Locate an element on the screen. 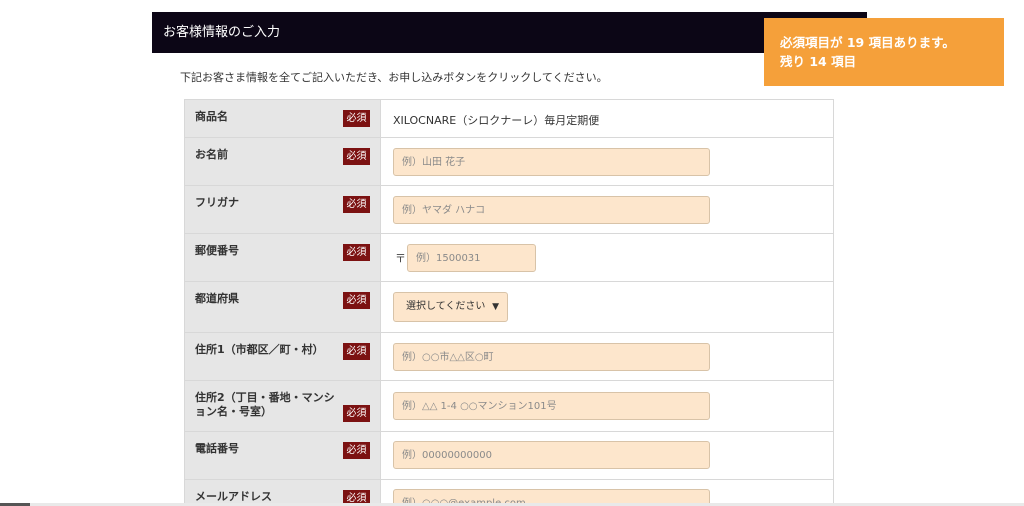  row-product-name: 商品名 必須 XILOCNARE（シロクナーレ）毎月定期便 is located at coordinates (509, 119).